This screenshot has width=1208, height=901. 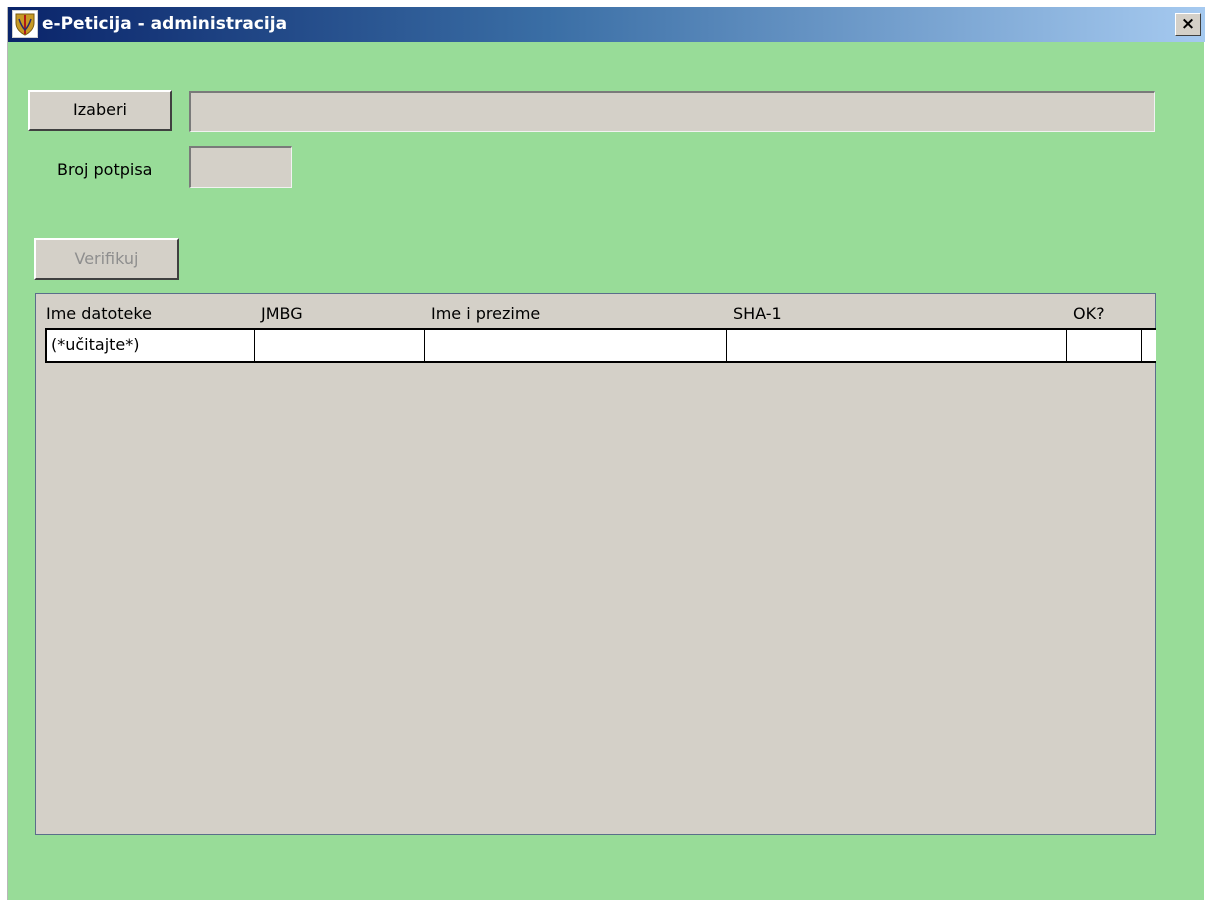 I want to click on verify-button-label: Verifikuj, so click(x=106, y=258).